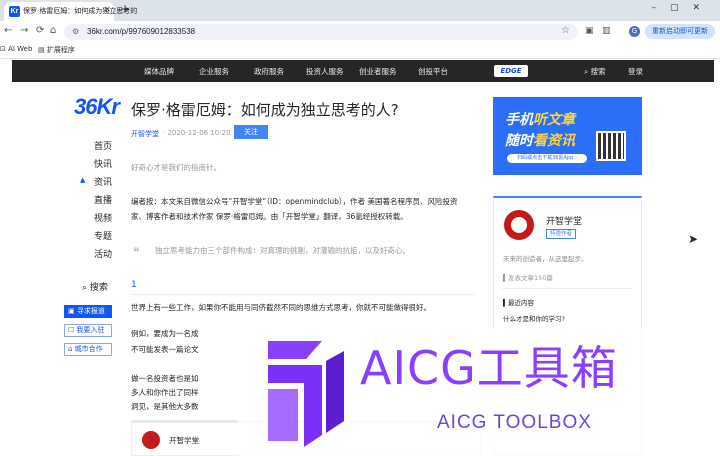  Describe the element at coordinates (103, 235) in the screenshot. I see `sidebar-item-topics: 专题` at that location.